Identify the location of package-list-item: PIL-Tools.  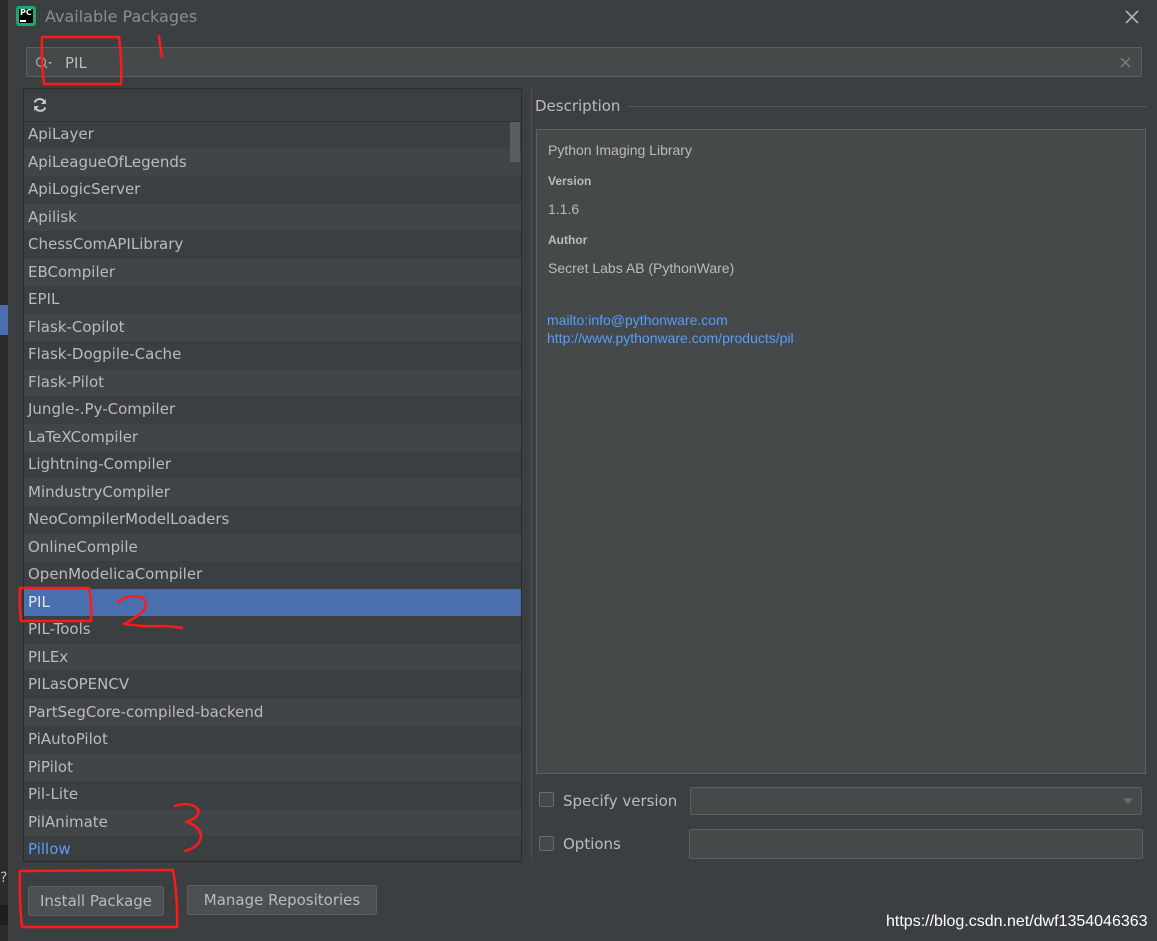
(272, 630).